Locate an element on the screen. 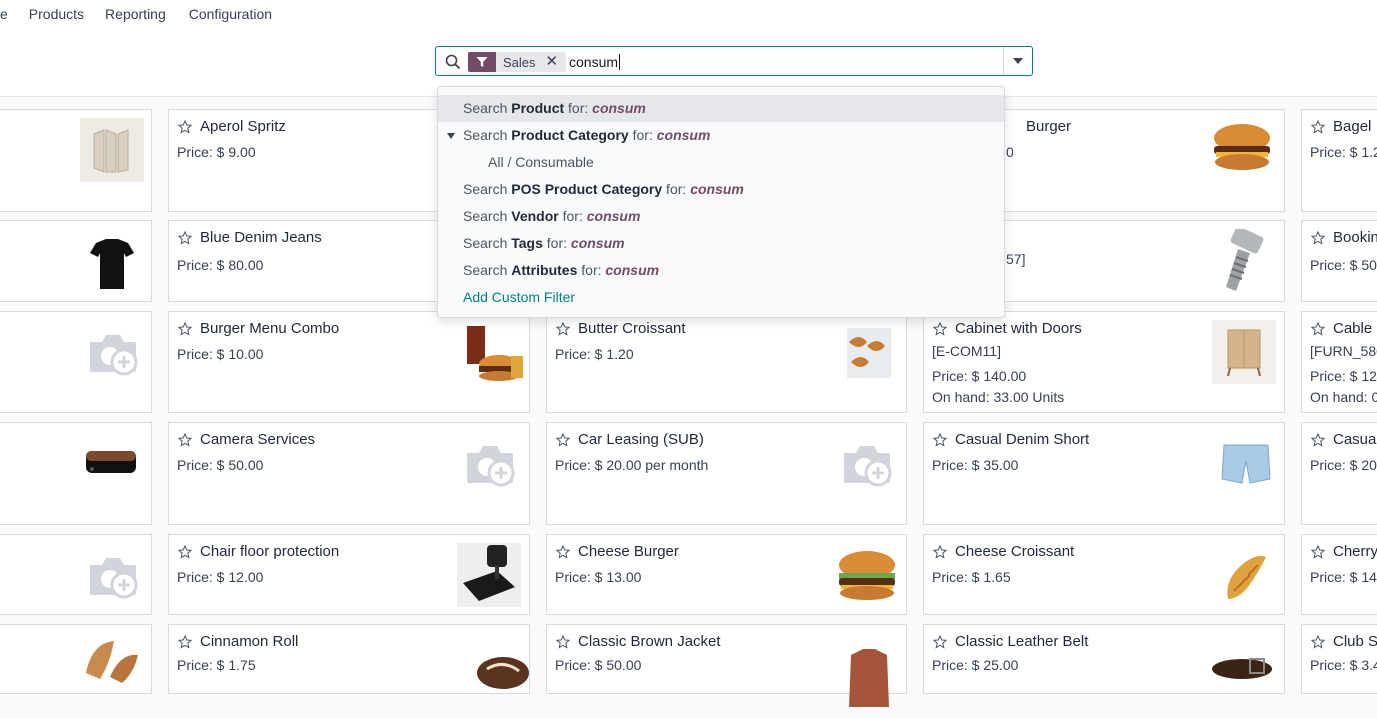  product-price: Price: $ 20.0 is located at coordinates (1343, 465).